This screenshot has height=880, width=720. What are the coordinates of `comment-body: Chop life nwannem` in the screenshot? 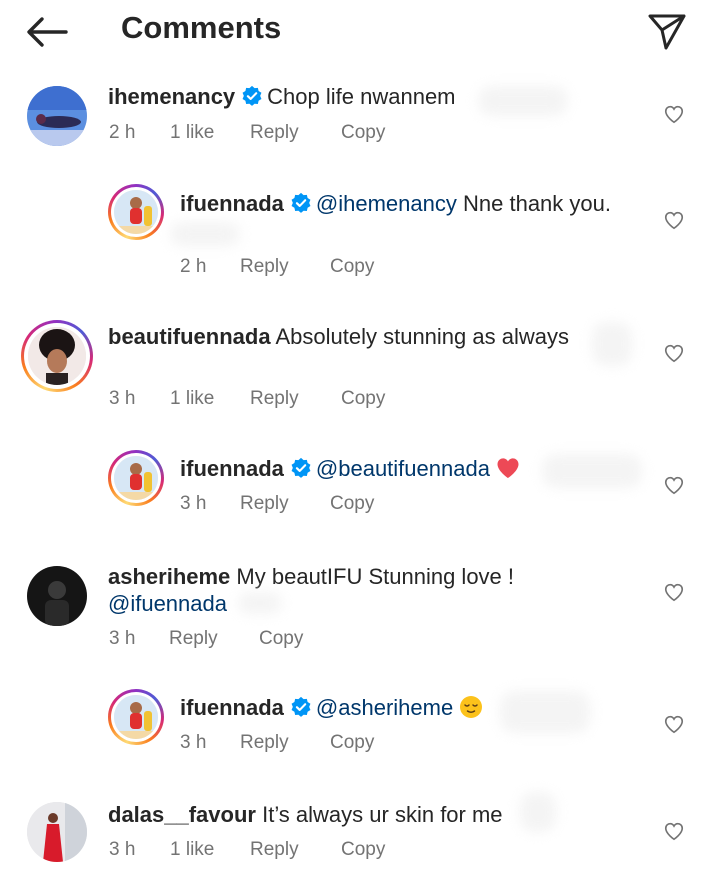 It's located at (361, 96).